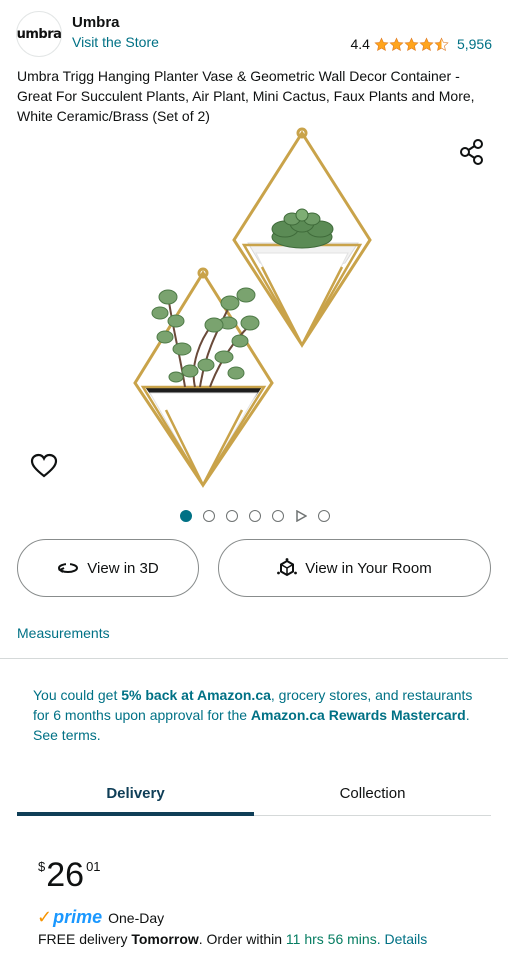 The width and height of the screenshot is (508, 960). I want to click on price-currency: $, so click(42, 866).